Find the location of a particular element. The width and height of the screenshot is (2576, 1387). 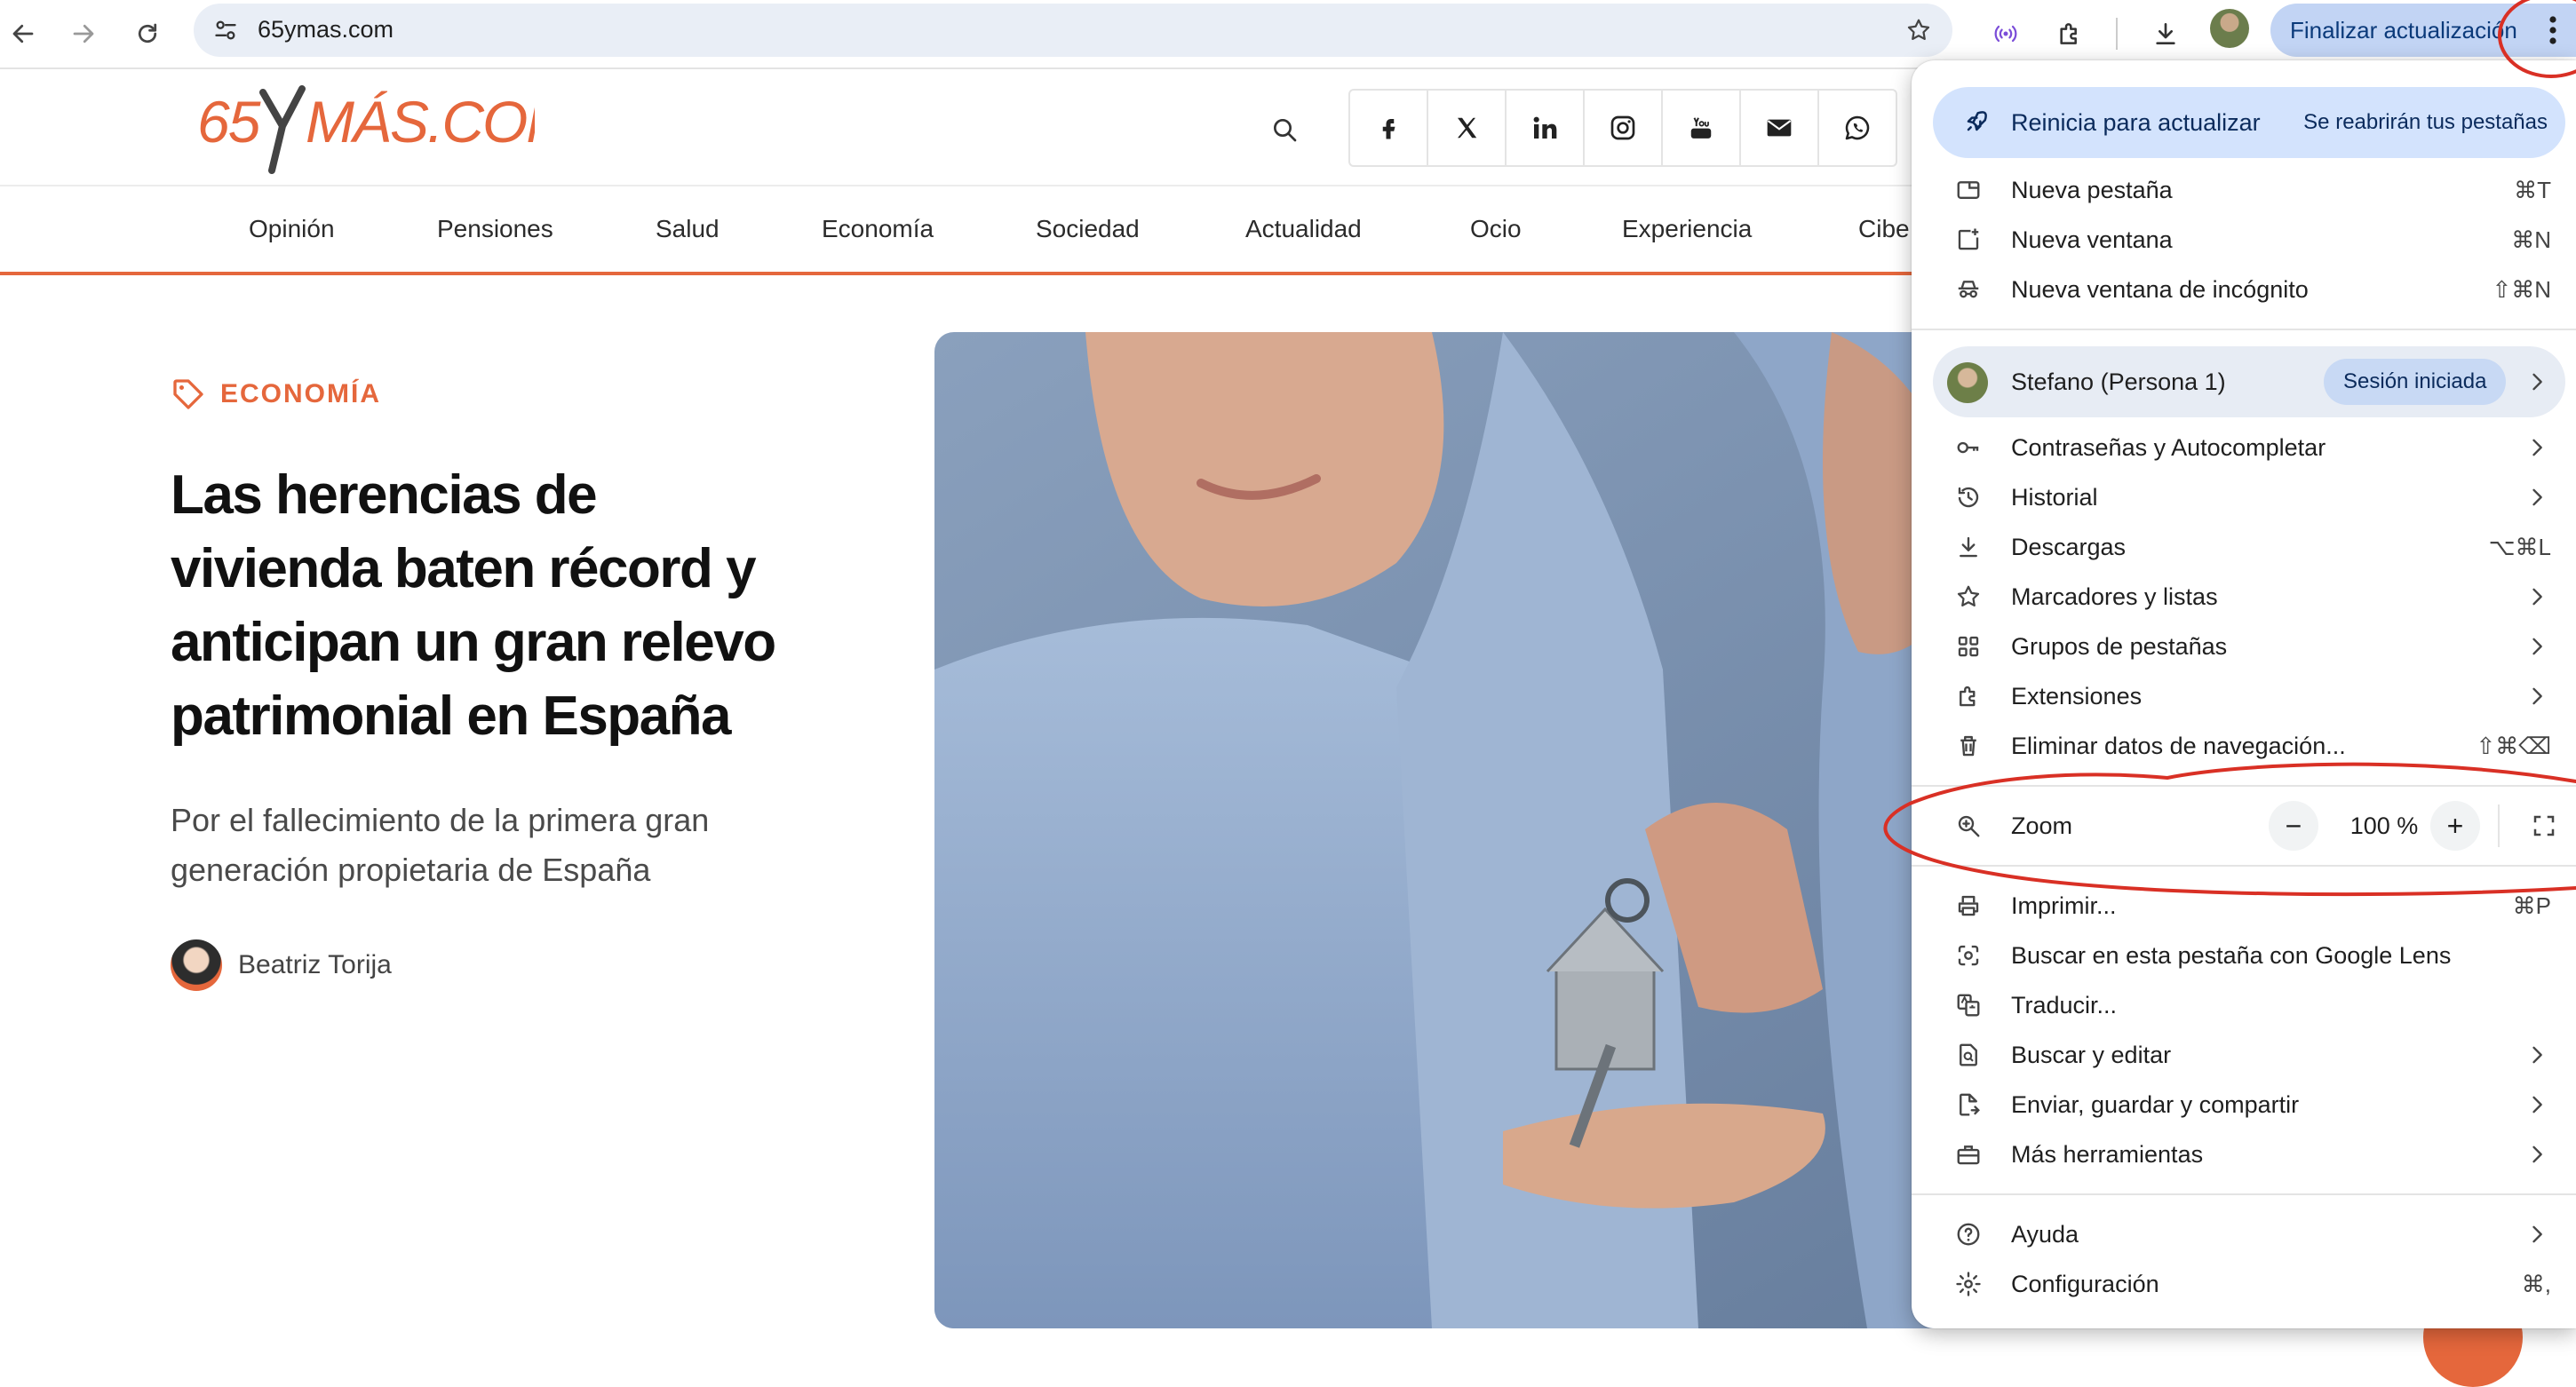

tag-icon is located at coordinates (188, 394).